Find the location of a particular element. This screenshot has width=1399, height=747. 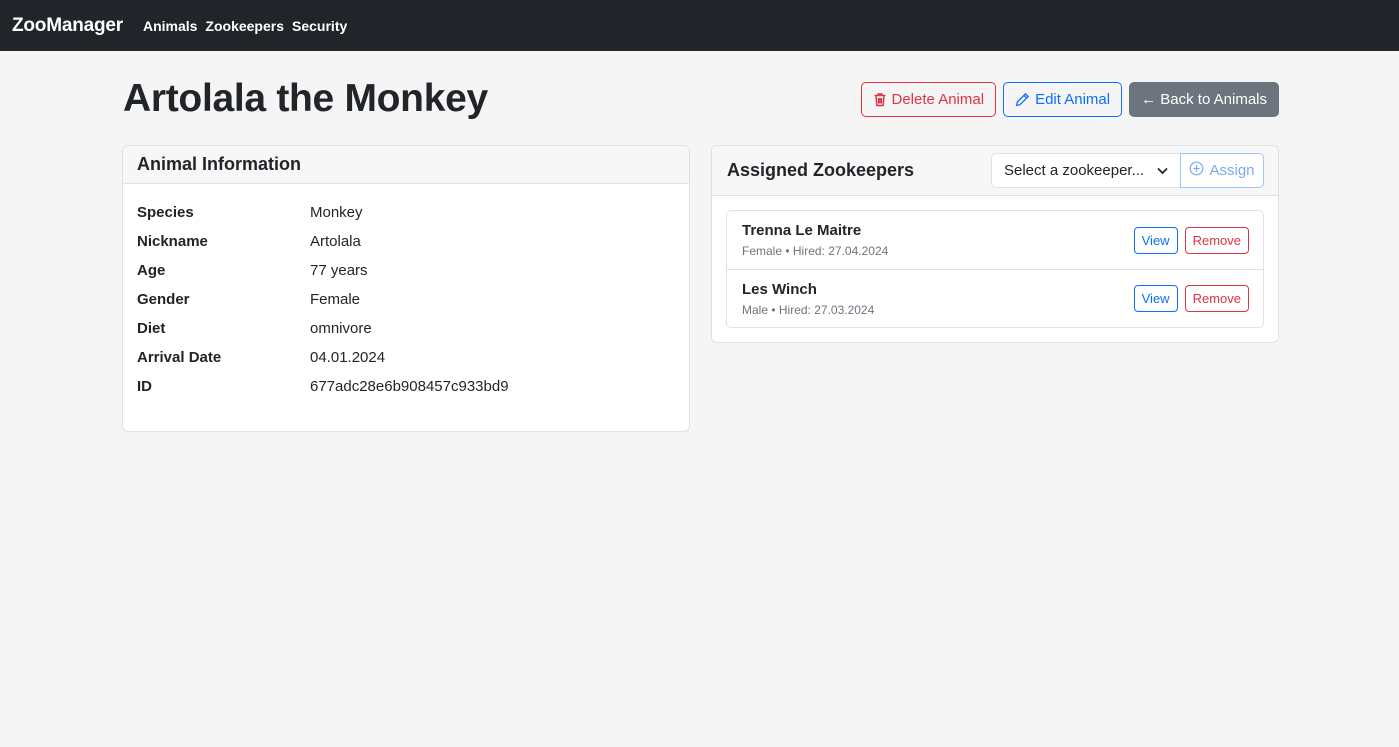

info-label: Nickname is located at coordinates (172, 241).